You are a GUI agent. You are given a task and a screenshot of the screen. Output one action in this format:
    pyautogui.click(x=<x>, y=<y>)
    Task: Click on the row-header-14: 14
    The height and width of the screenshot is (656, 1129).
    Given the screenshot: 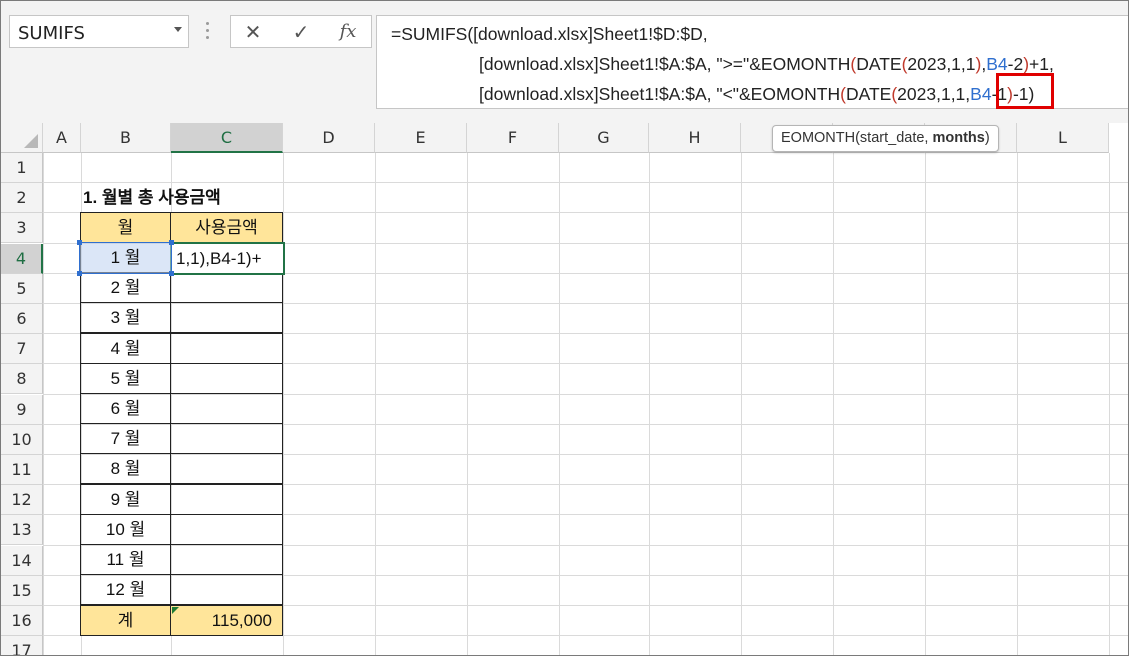 What is the action you would take?
    pyautogui.click(x=22, y=560)
    